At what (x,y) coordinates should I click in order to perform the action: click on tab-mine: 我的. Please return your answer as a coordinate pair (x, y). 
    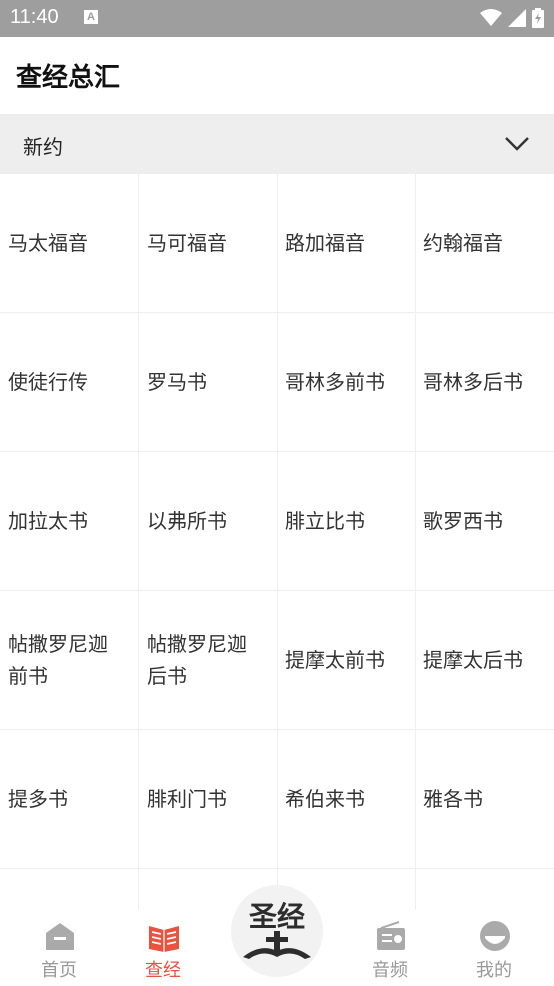
    Looking at the image, I should click on (494, 948).